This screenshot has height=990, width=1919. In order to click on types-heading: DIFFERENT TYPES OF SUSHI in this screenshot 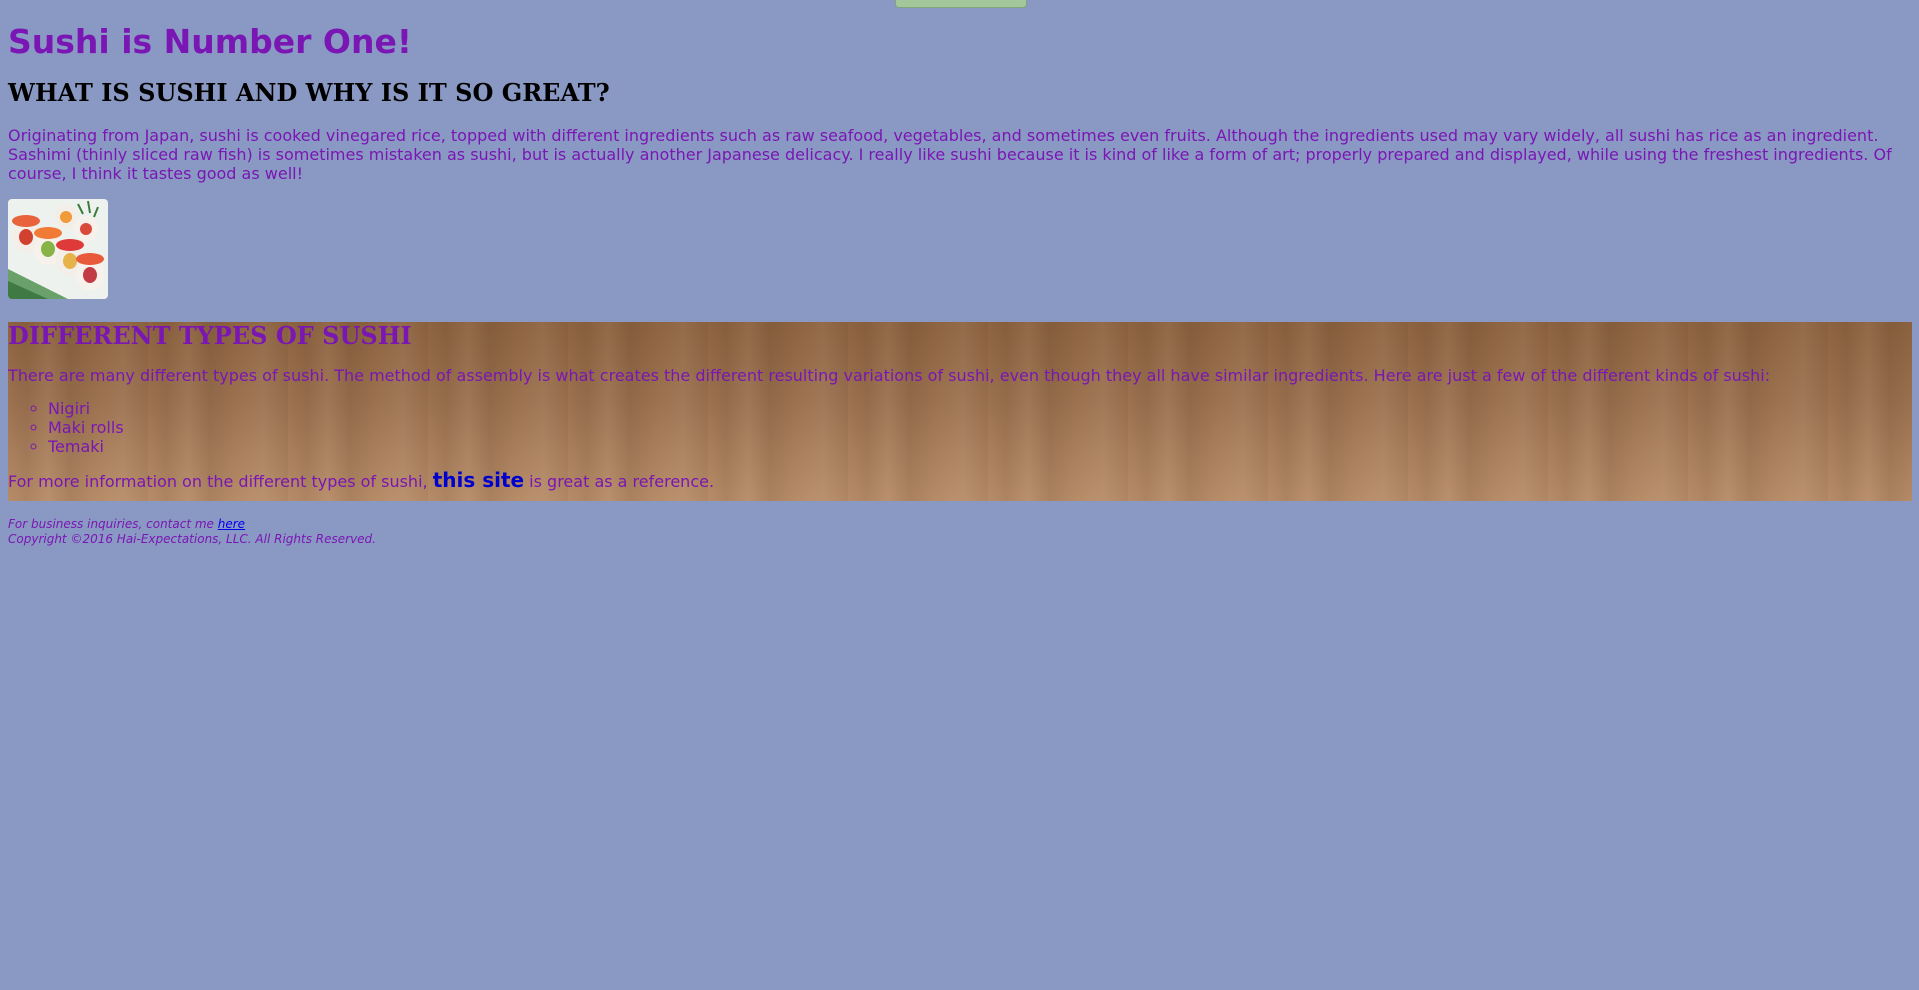, I will do `click(210, 335)`.